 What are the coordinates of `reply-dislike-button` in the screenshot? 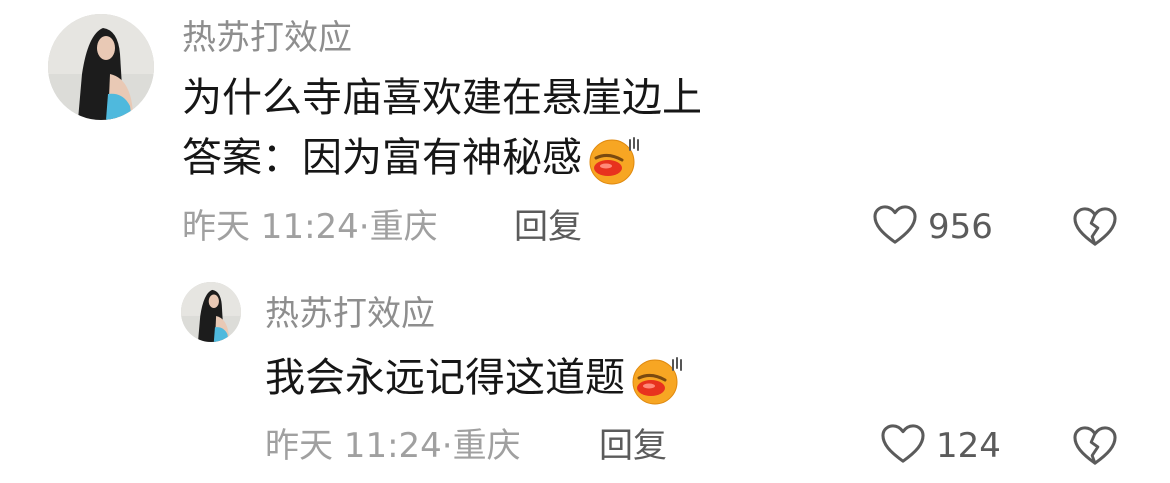 It's located at (1095, 448).